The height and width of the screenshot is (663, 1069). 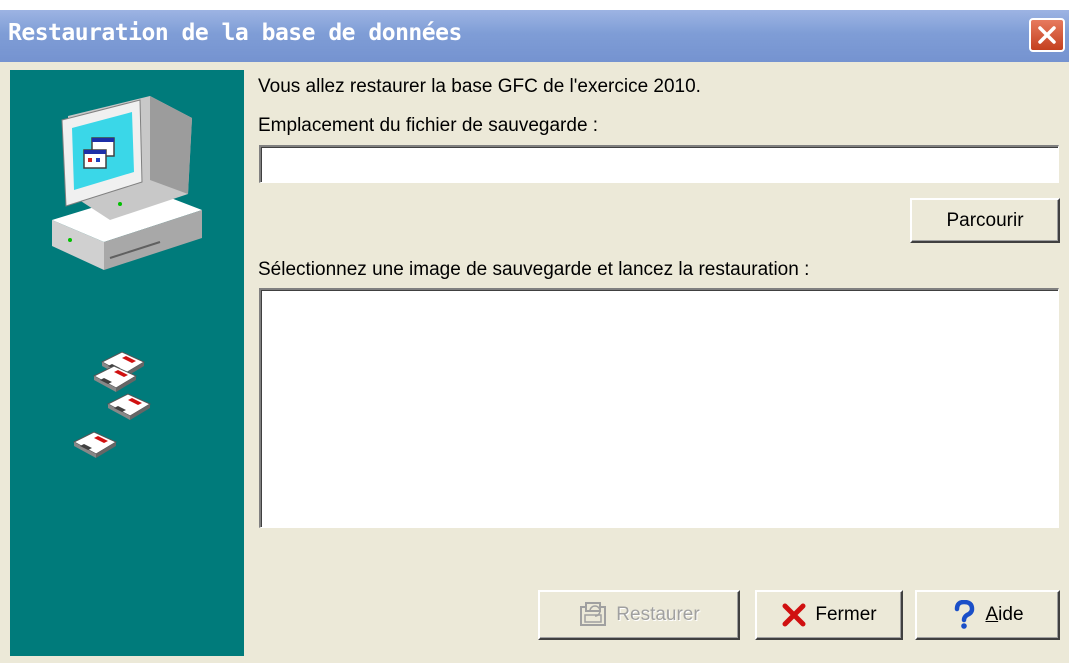 What do you see at coordinates (658, 614) in the screenshot?
I see `restore-label: Restaurer` at bounding box center [658, 614].